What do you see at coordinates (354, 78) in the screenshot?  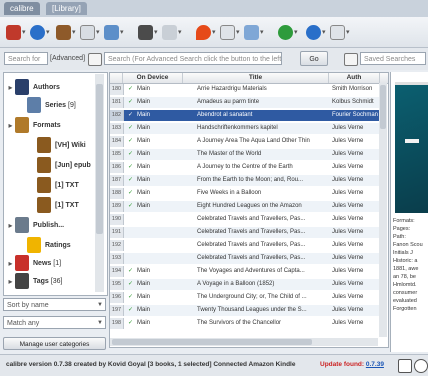 I see `column-header-author: Auth` at bounding box center [354, 78].